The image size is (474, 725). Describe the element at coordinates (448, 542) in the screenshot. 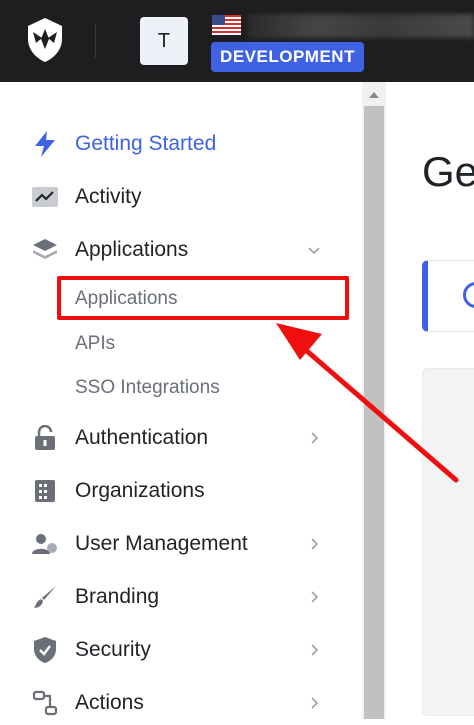

I see `preview-card` at that location.